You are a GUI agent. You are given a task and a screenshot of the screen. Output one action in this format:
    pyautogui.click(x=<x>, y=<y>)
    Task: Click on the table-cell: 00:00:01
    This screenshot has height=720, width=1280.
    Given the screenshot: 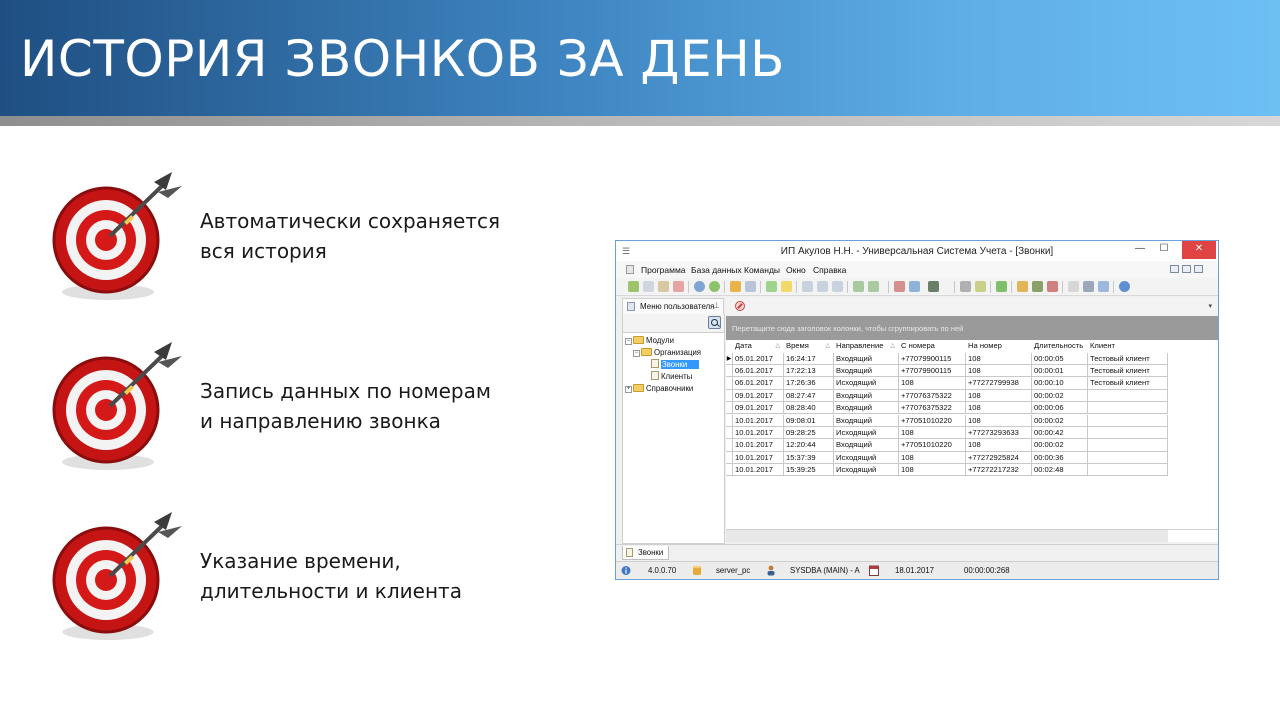 What is the action you would take?
    pyautogui.click(x=1060, y=371)
    